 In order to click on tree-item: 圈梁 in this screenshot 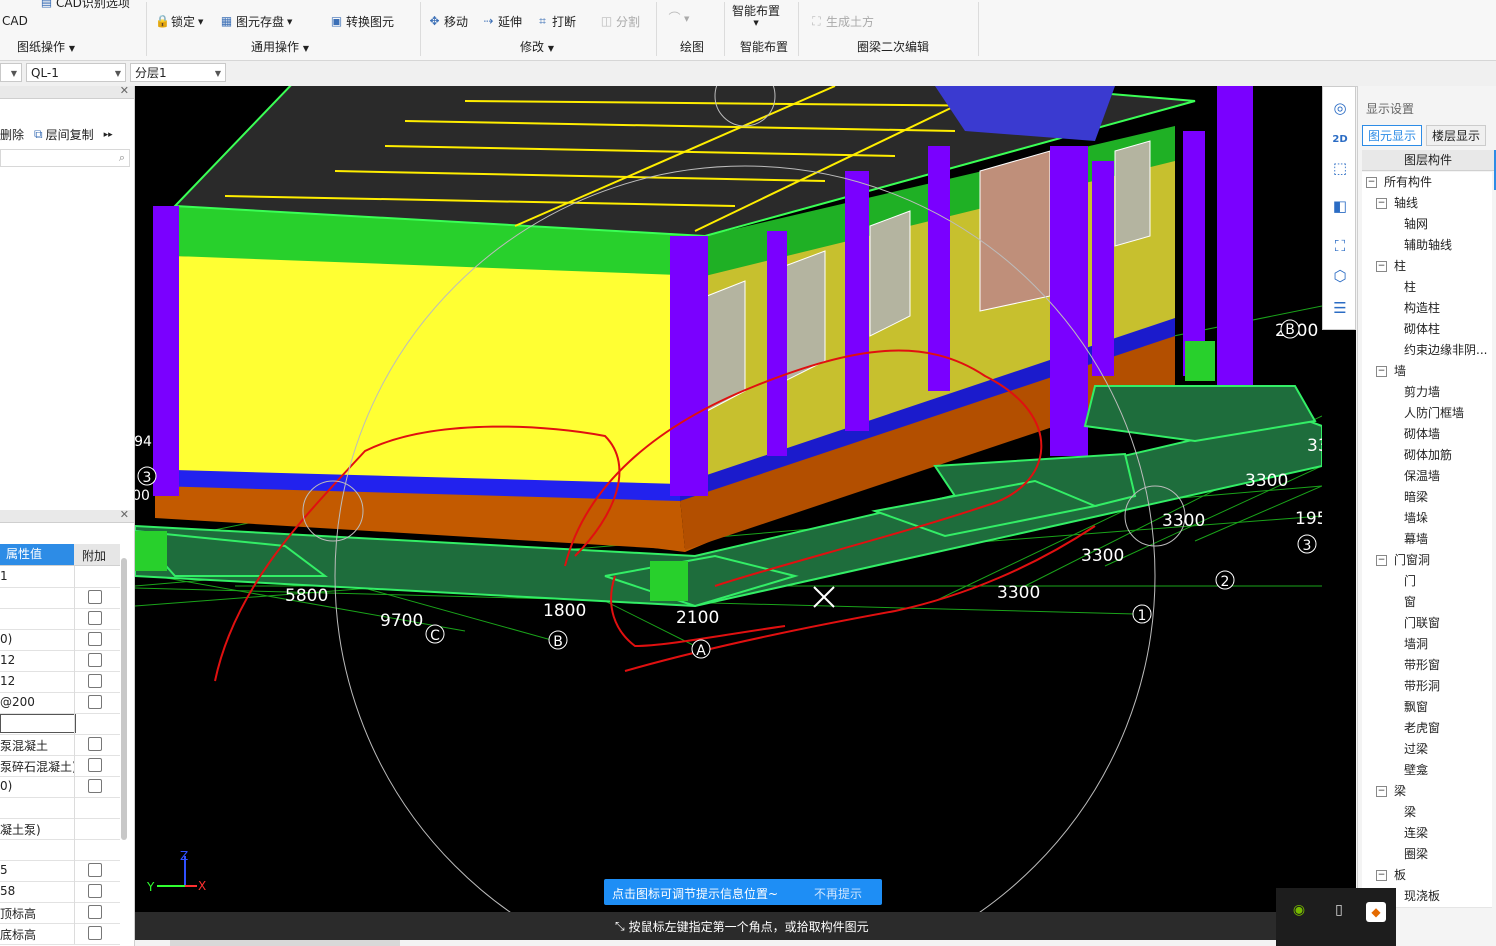, I will do `click(1427, 855)`.